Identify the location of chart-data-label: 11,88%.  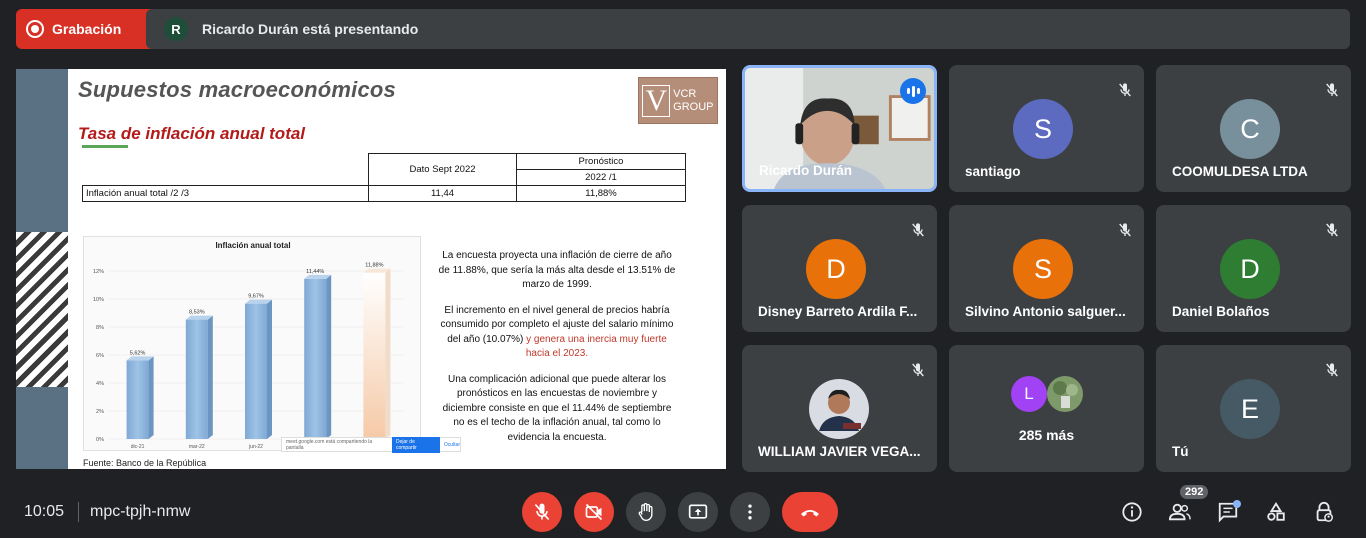
(374, 266).